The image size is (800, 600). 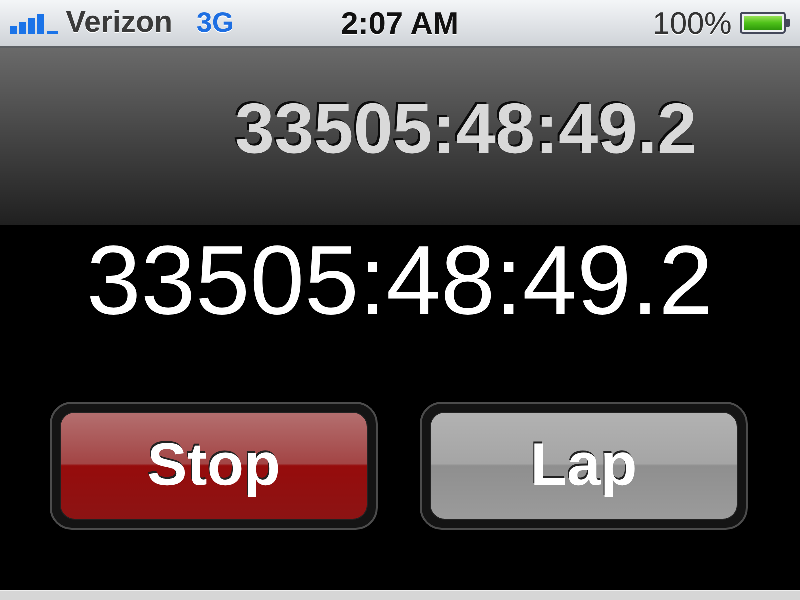 What do you see at coordinates (466, 129) in the screenshot?
I see `lap-time: 33505:48:49.2` at bounding box center [466, 129].